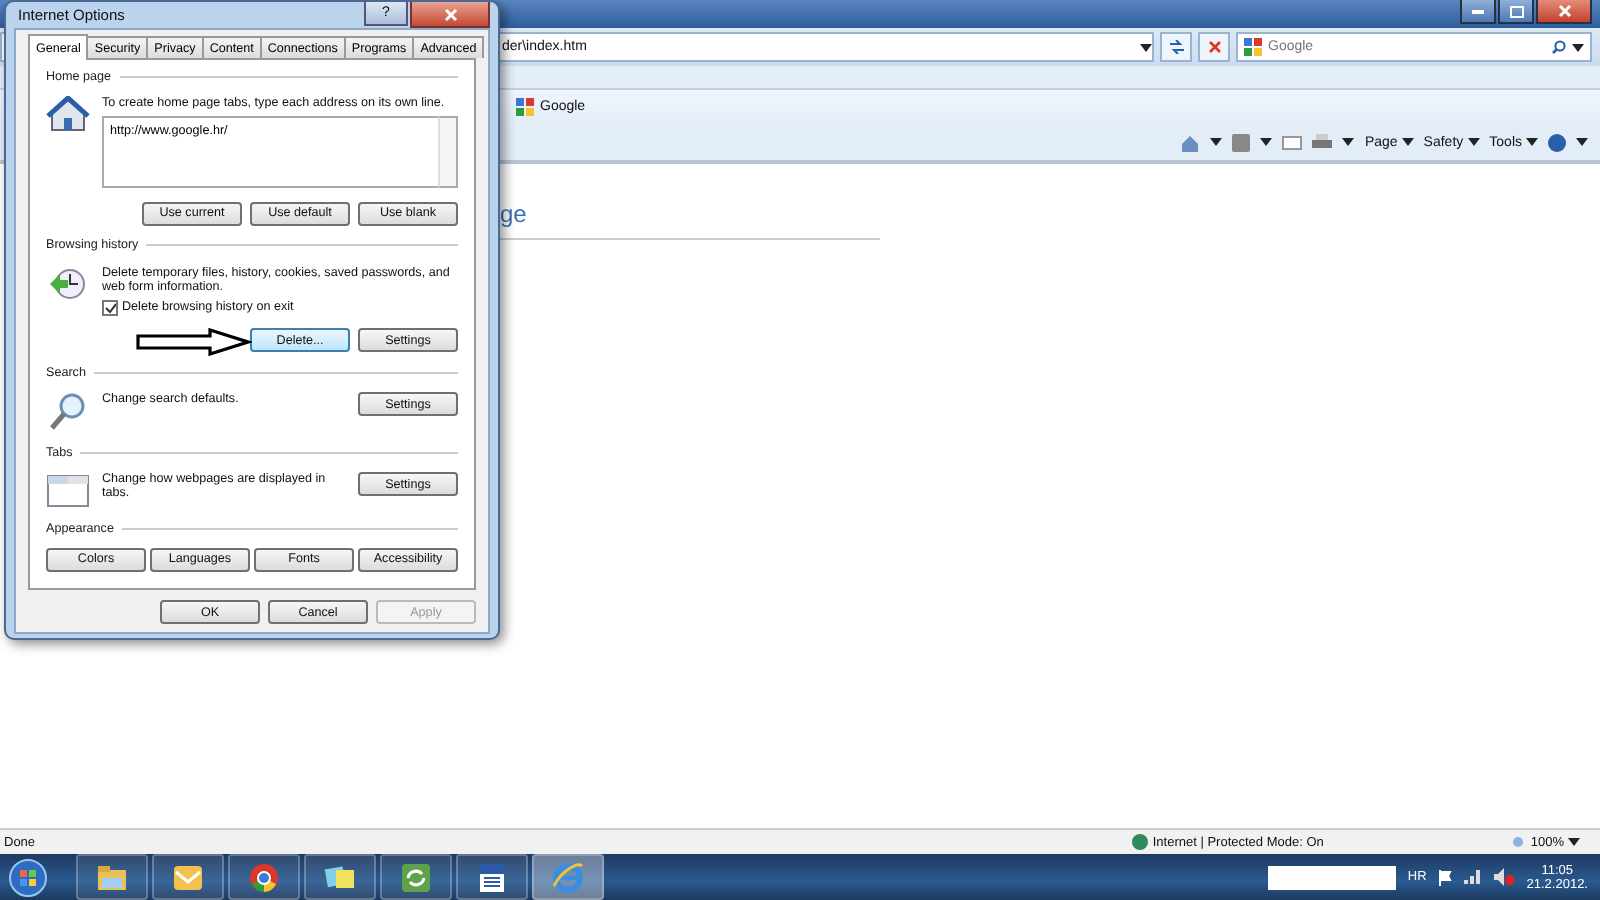 This screenshot has height=900, width=1600. Describe the element at coordinates (68, 283) in the screenshot. I see `clock-icon` at that location.